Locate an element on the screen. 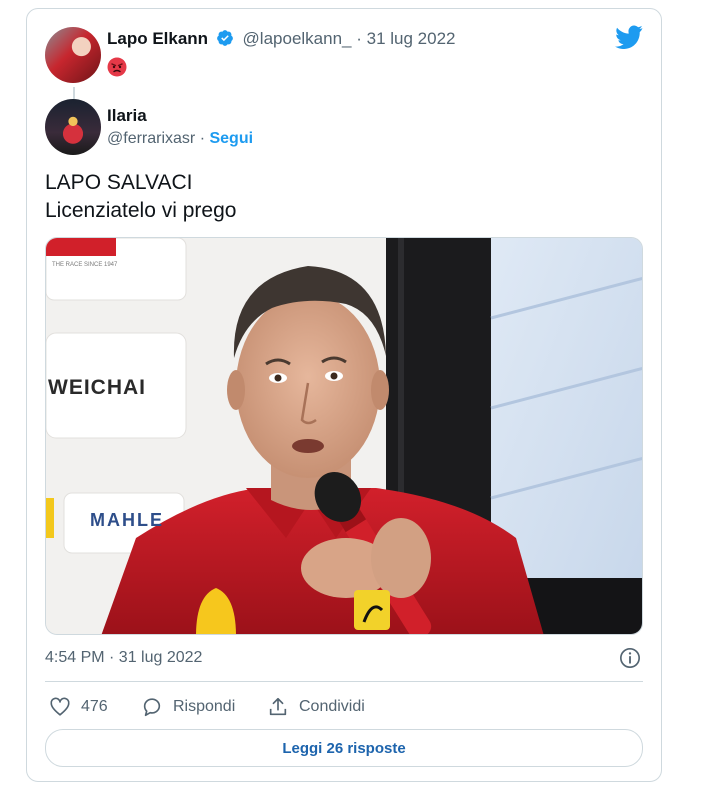  quoted-handle-line: @ferrarixasr · Segui is located at coordinates (180, 139).